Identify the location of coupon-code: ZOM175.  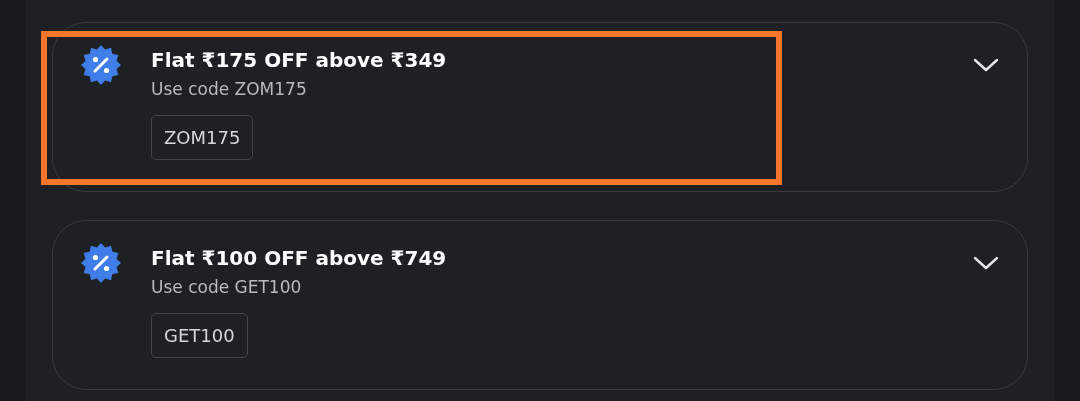
(202, 137).